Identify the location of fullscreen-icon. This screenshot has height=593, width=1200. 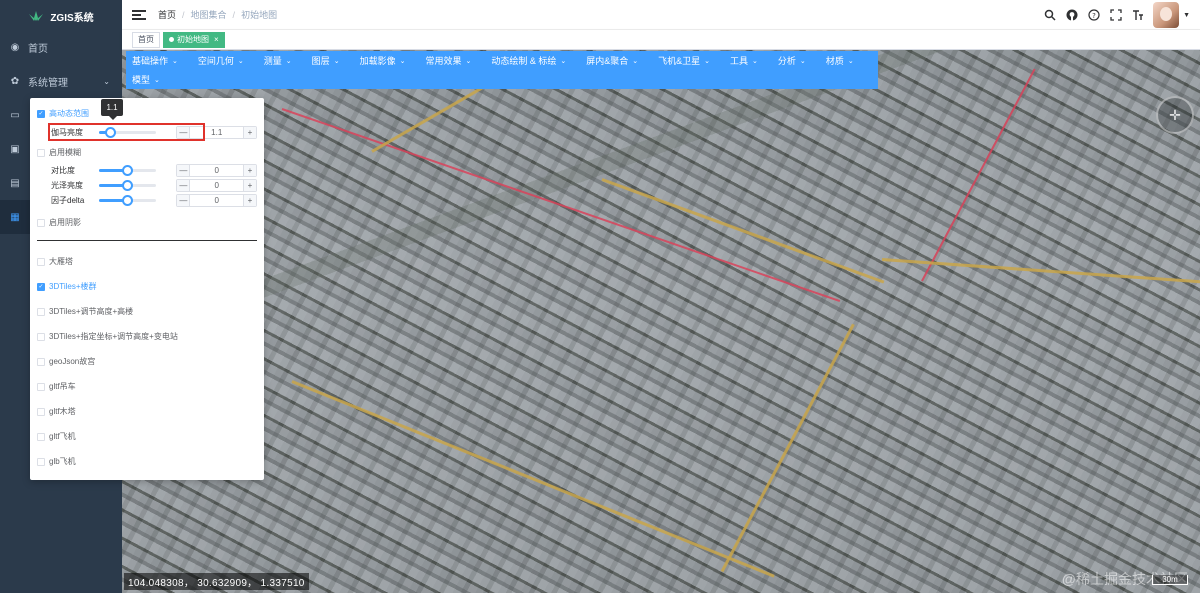
(1115, 15).